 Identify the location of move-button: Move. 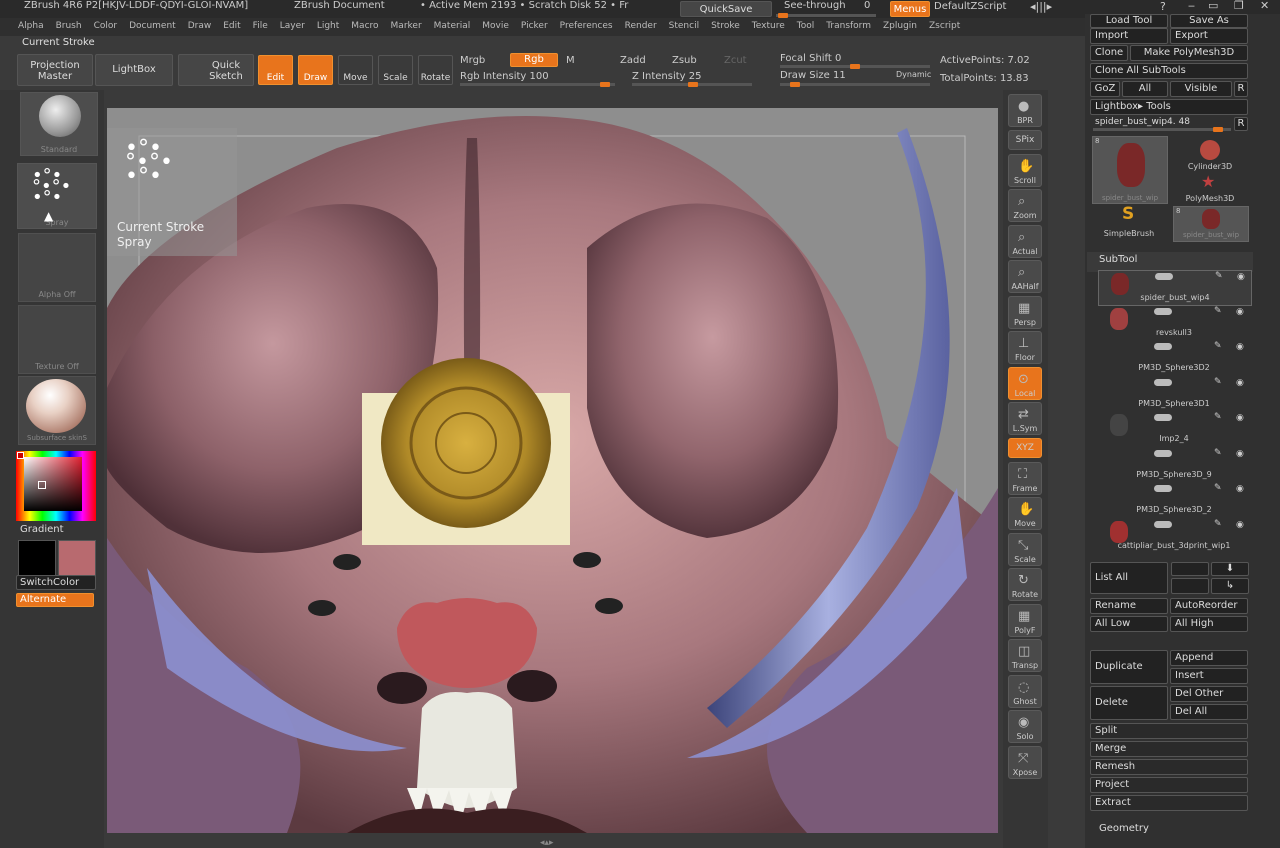
(355, 70).